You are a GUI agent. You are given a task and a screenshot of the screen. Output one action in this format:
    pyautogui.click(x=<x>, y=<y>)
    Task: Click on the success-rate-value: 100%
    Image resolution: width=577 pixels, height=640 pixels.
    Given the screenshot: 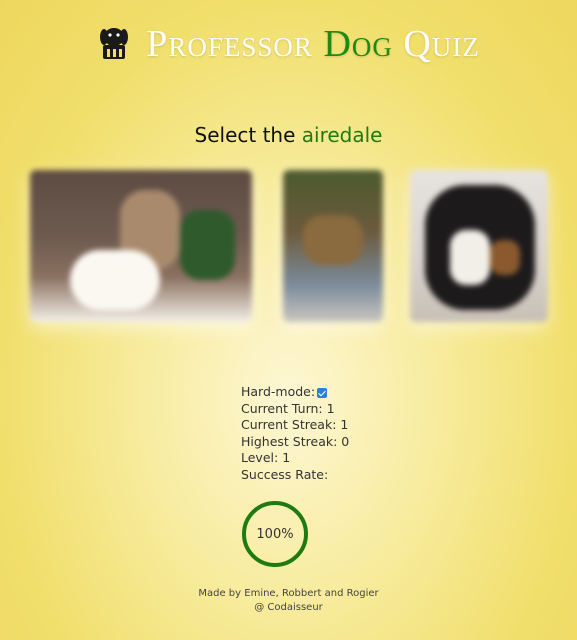 What is the action you would take?
    pyautogui.click(x=275, y=534)
    